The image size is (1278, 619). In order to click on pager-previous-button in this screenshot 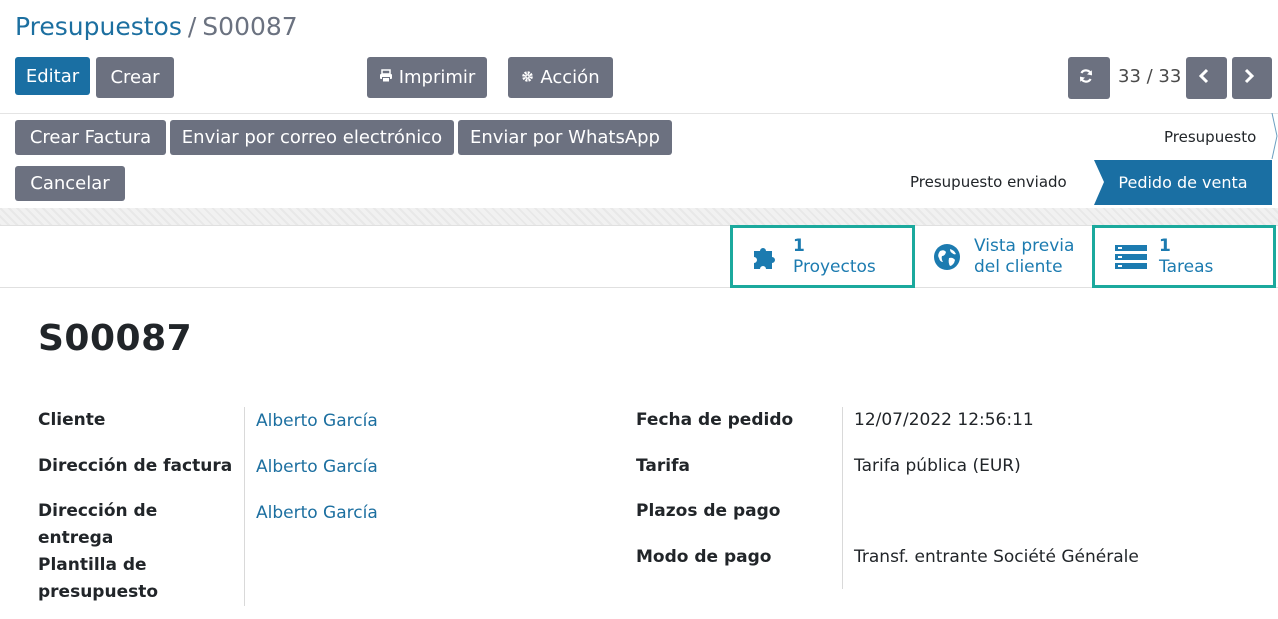, I will do `click(1206, 78)`.